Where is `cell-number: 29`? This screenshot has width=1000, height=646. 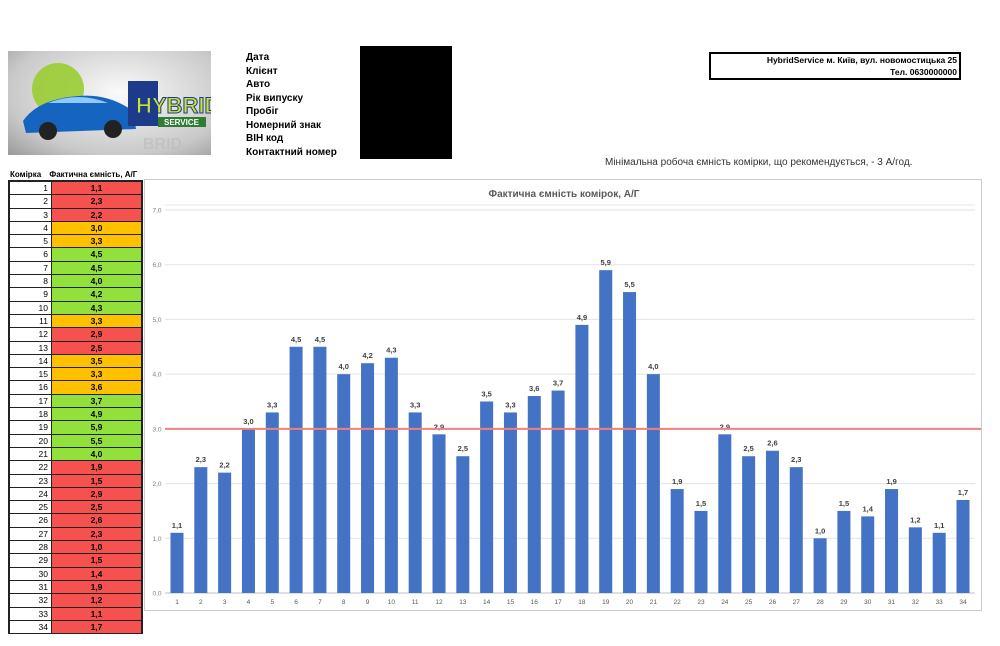
cell-number: 29 is located at coordinates (31, 560).